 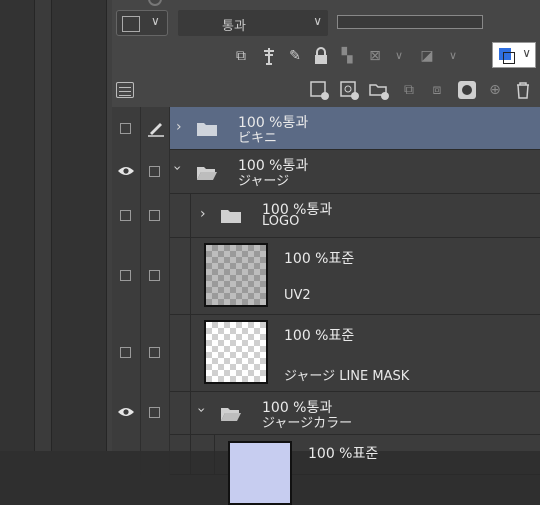 What do you see at coordinates (509, 58) in the screenshot?
I see `sub-color-swatch` at bounding box center [509, 58].